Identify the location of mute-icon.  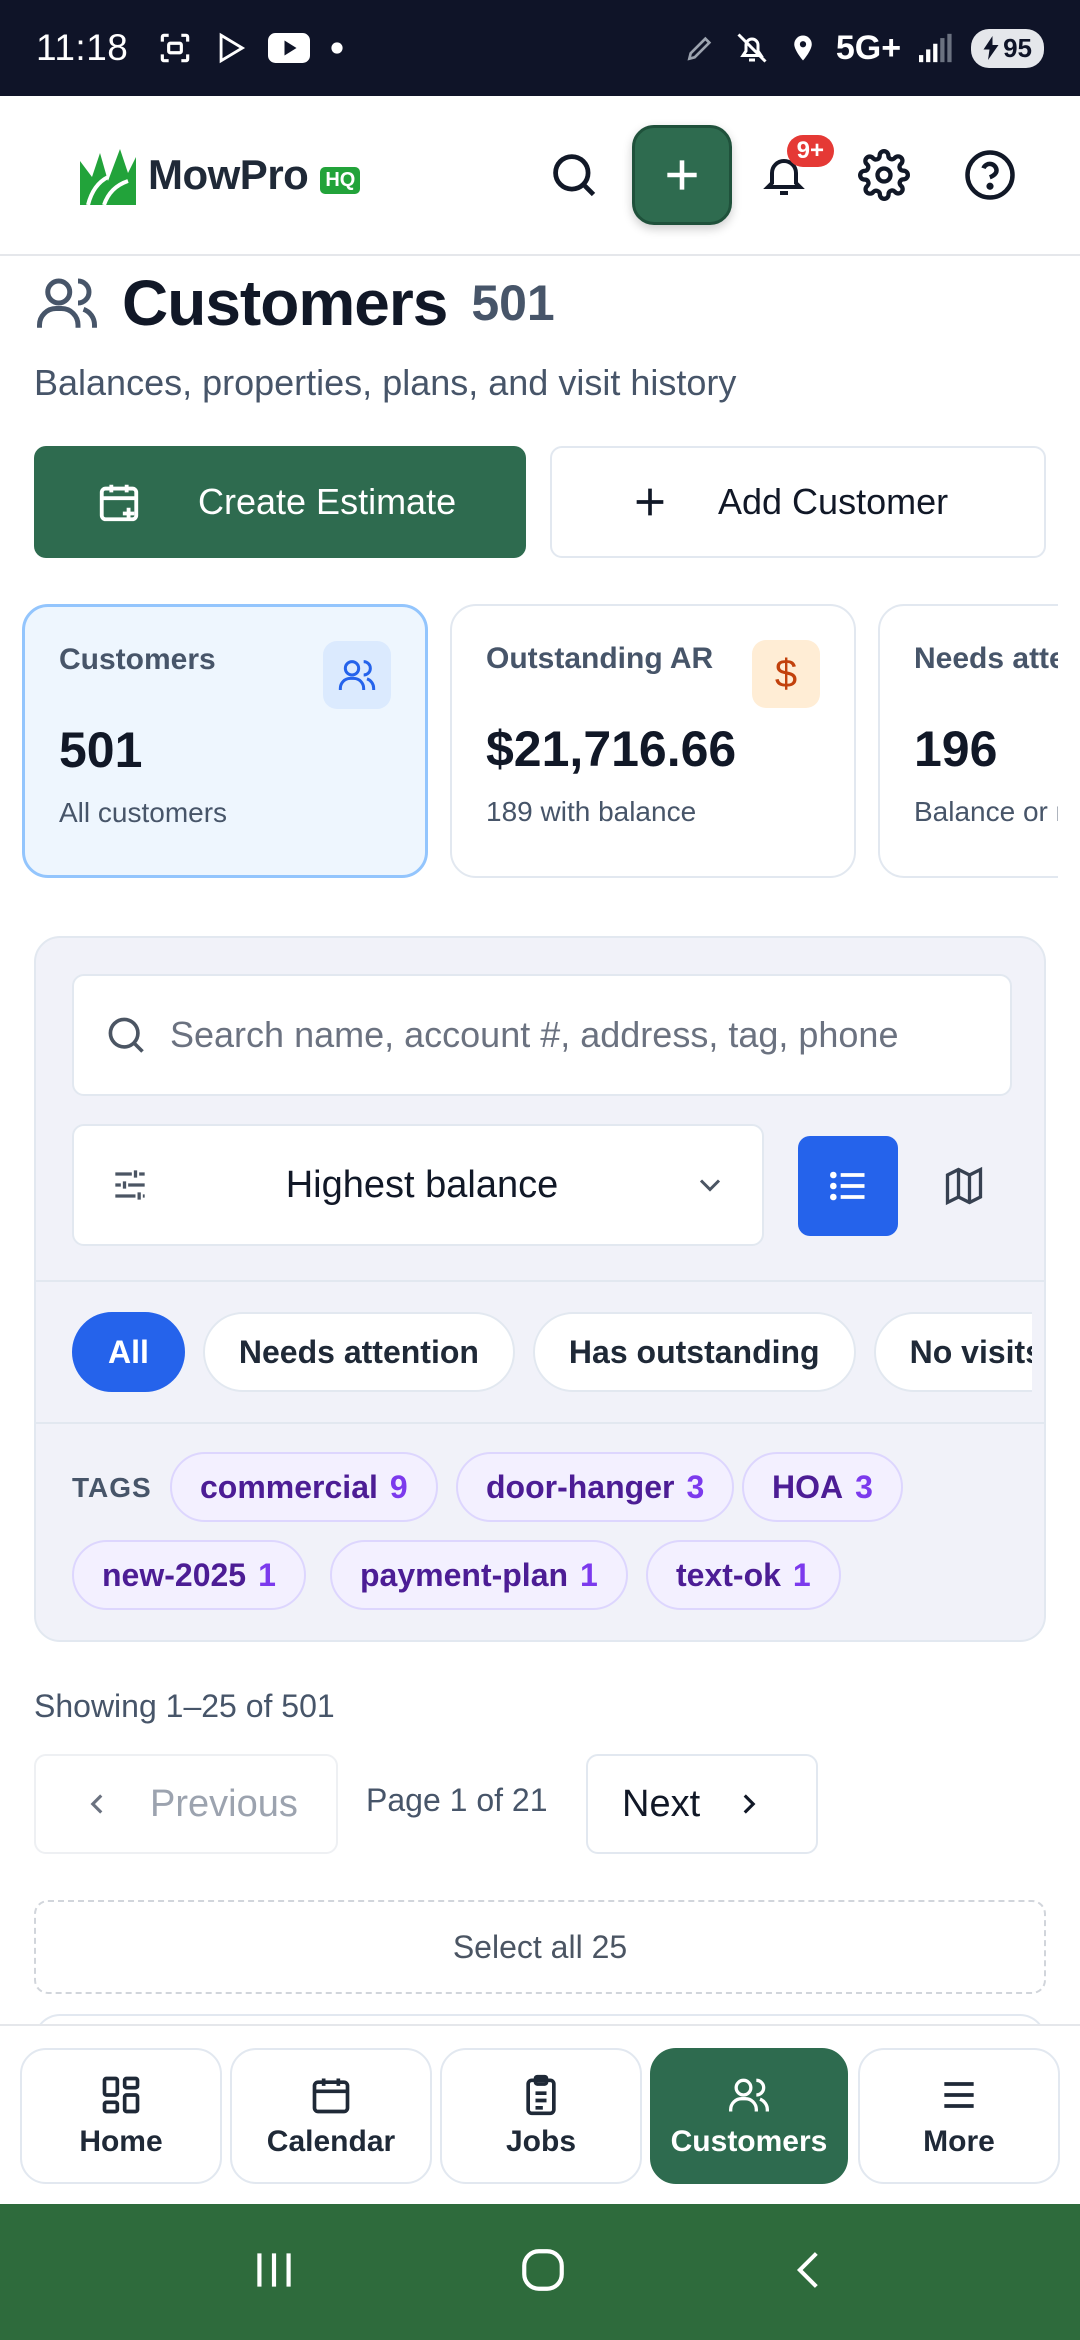
(752, 48).